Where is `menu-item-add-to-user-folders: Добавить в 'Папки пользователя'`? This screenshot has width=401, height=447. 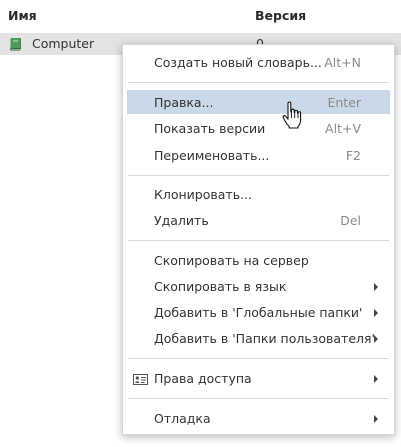 menu-item-add-to-user-folders: Добавить в 'Папки пользователя' is located at coordinates (258, 338).